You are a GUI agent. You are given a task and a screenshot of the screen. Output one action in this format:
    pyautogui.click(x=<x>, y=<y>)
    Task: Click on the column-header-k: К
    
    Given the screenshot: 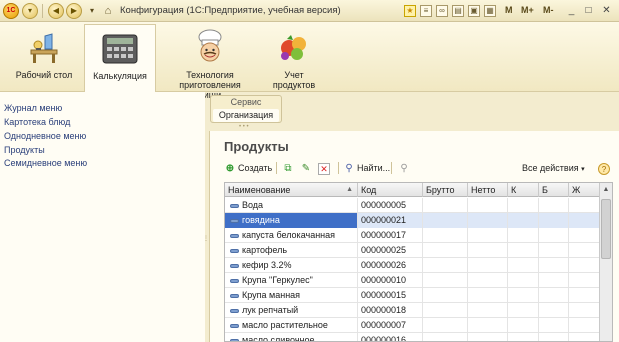 What is the action you would take?
    pyautogui.click(x=523, y=190)
    